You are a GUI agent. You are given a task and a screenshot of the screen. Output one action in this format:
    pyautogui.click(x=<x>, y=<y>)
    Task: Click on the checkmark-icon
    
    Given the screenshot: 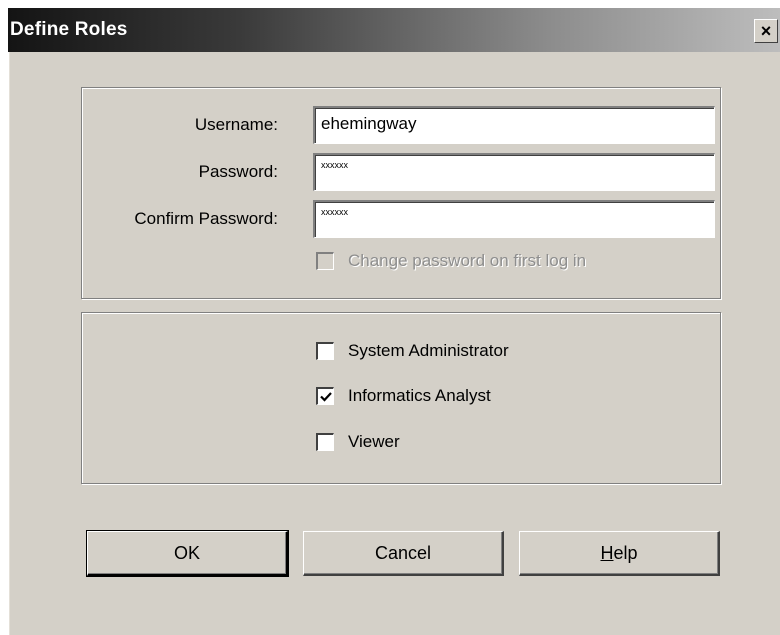 What is the action you would take?
    pyautogui.click(x=326, y=397)
    